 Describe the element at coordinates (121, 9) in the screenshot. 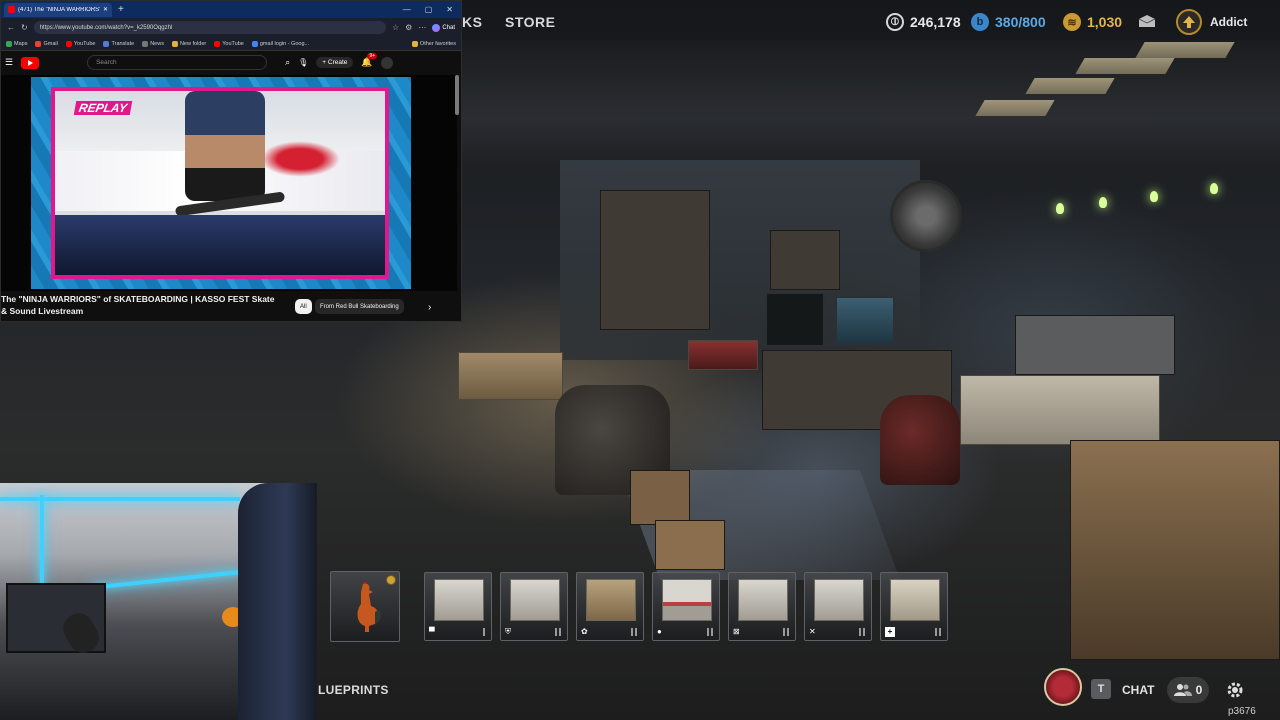

I see `new-tab-icon: +` at that location.